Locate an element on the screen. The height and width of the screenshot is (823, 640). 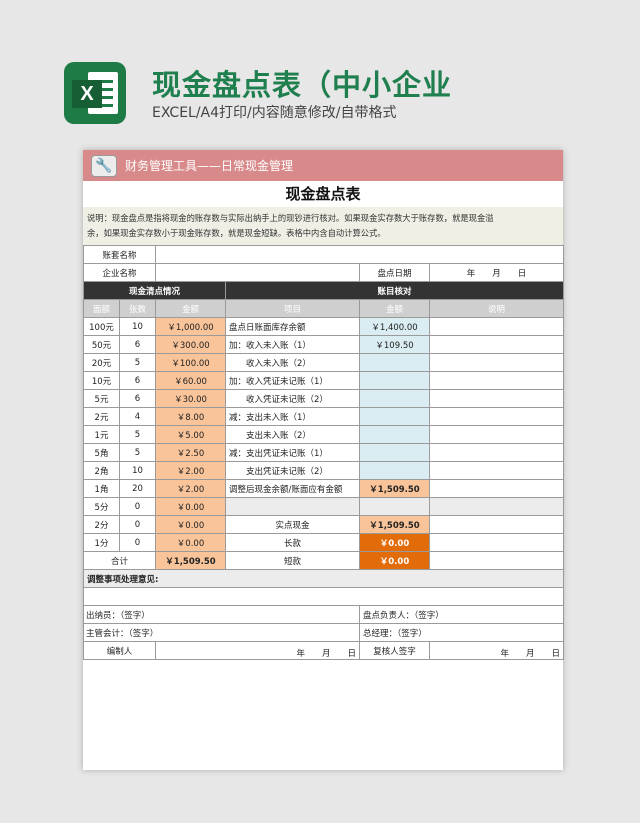
counter-sign: 盘点负责人：（签字） is located at coordinates (462, 614).